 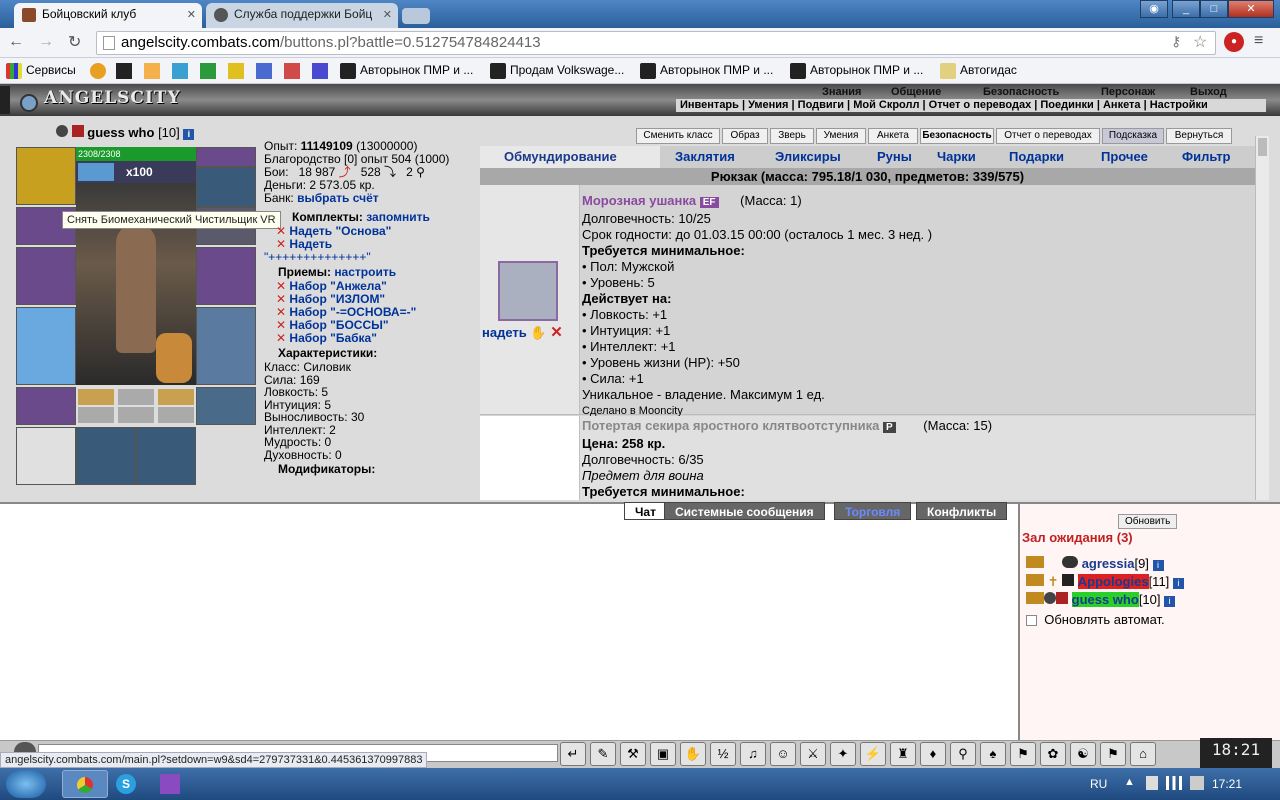 What do you see at coordinates (373, 325) in the screenshot?
I see `trick-set: ✕ Набор "БОССЫ"` at bounding box center [373, 325].